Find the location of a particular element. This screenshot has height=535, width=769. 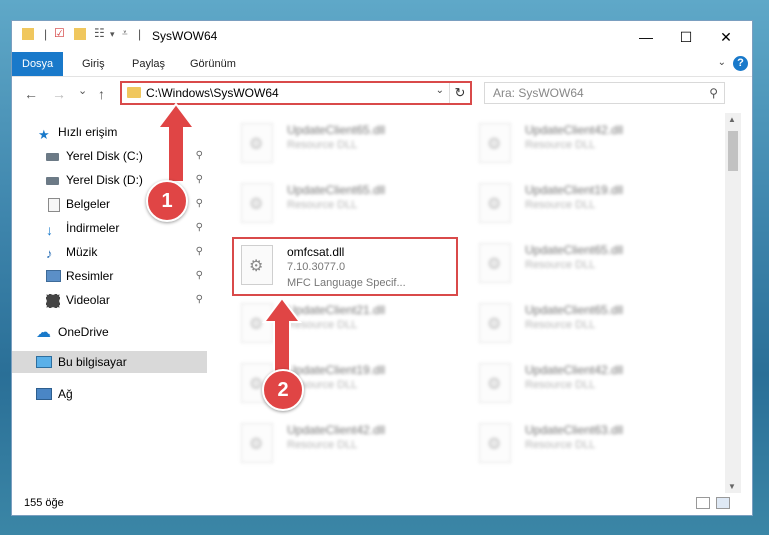

title-bar: | ☑ ☷ ▾ ⩡ | SysWOW64 — ☐ ✕ is located at coordinates (382, 36).